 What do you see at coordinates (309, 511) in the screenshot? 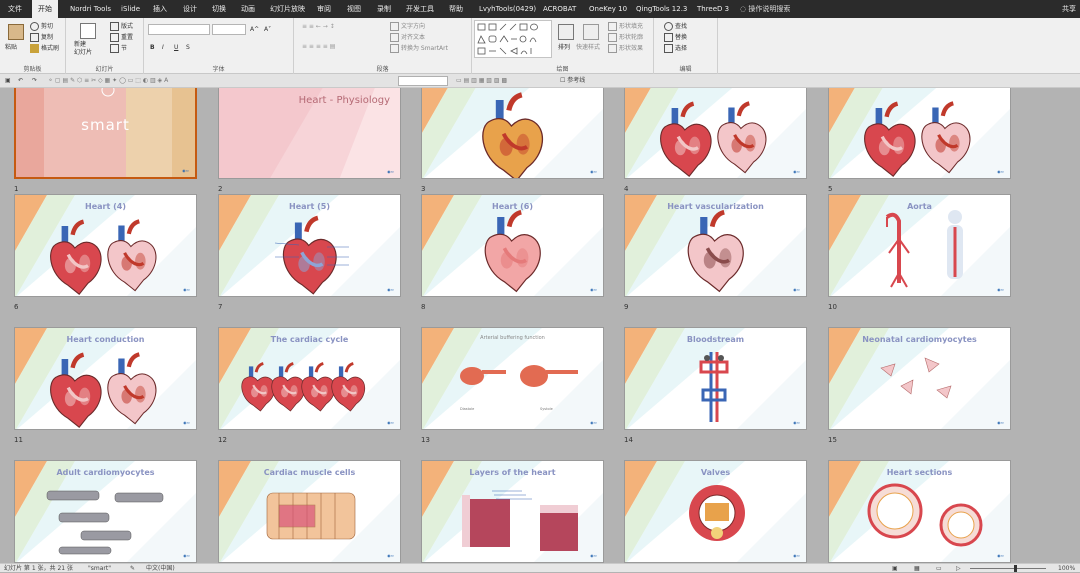
I see `slide-thumbnail-17: Cardiac muscle cells ◉≈` at bounding box center [309, 511].